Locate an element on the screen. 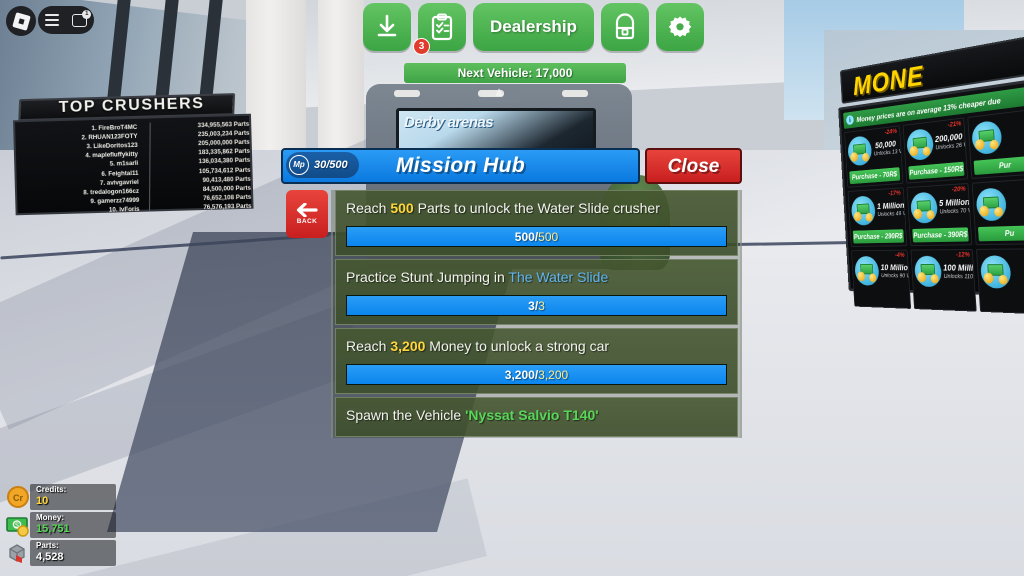 This screenshot has height=576, width=1024. mp-icon: Mp is located at coordinates (299, 165).